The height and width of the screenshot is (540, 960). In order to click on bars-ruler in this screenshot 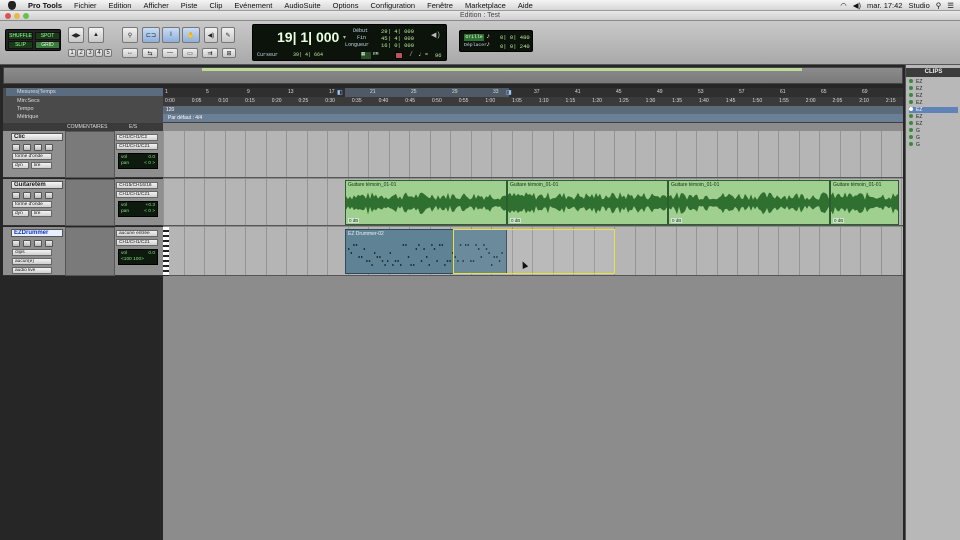, I will do `click(533, 92)`.